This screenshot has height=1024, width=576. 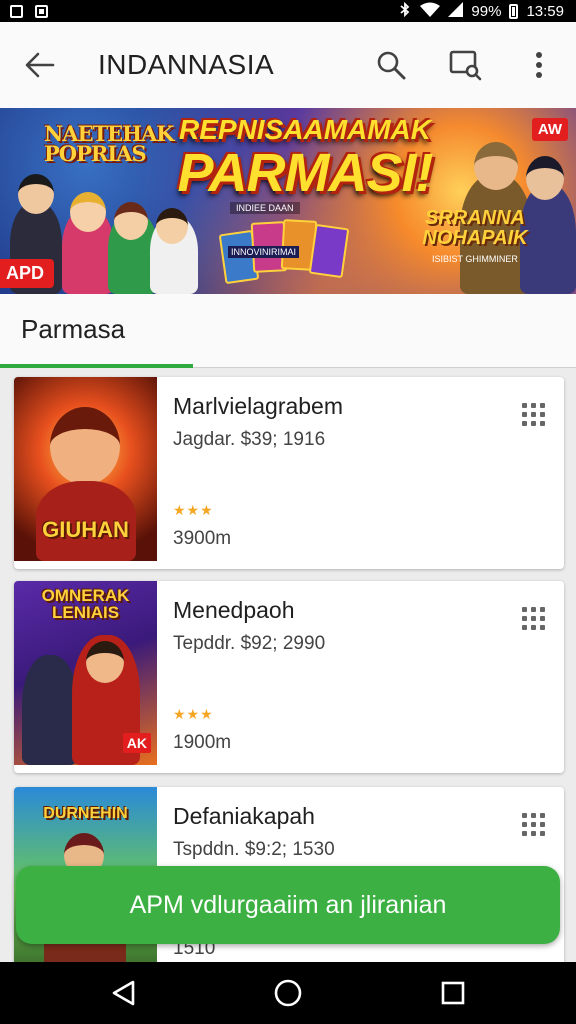 I want to click on tab-indicator, so click(x=96, y=366).